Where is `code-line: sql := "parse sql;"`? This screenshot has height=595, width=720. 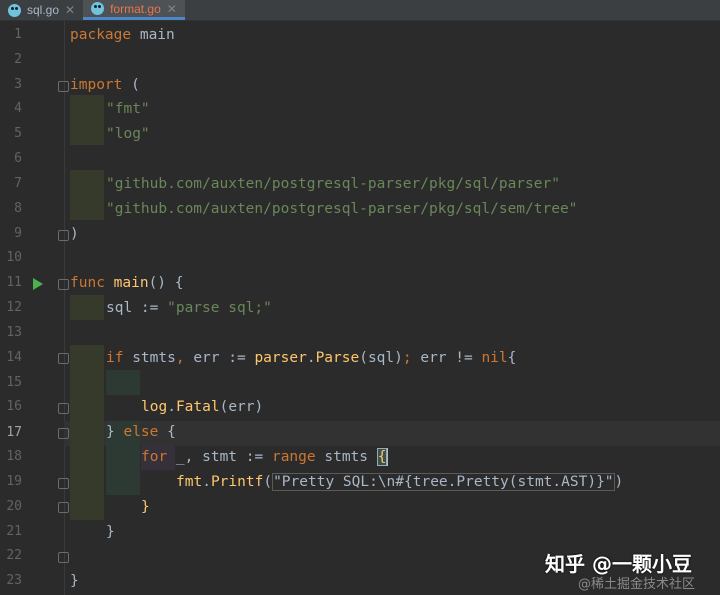
code-line: sql := "parse sql;" is located at coordinates (189, 308).